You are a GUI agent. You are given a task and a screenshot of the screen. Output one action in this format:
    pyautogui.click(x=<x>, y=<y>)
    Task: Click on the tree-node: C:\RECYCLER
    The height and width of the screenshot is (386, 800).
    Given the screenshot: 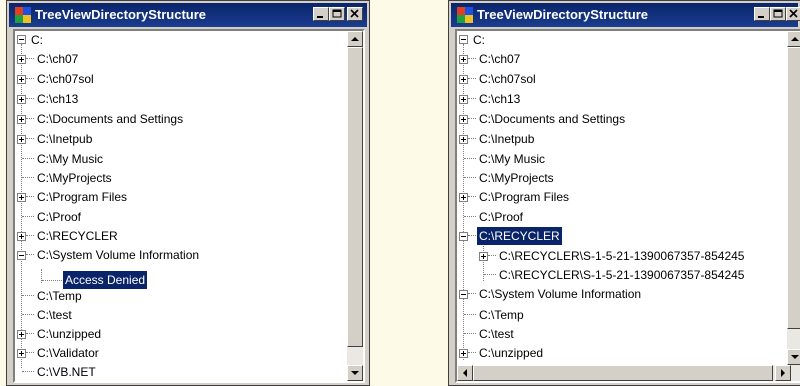 What is the action you would take?
    pyautogui.click(x=77, y=236)
    